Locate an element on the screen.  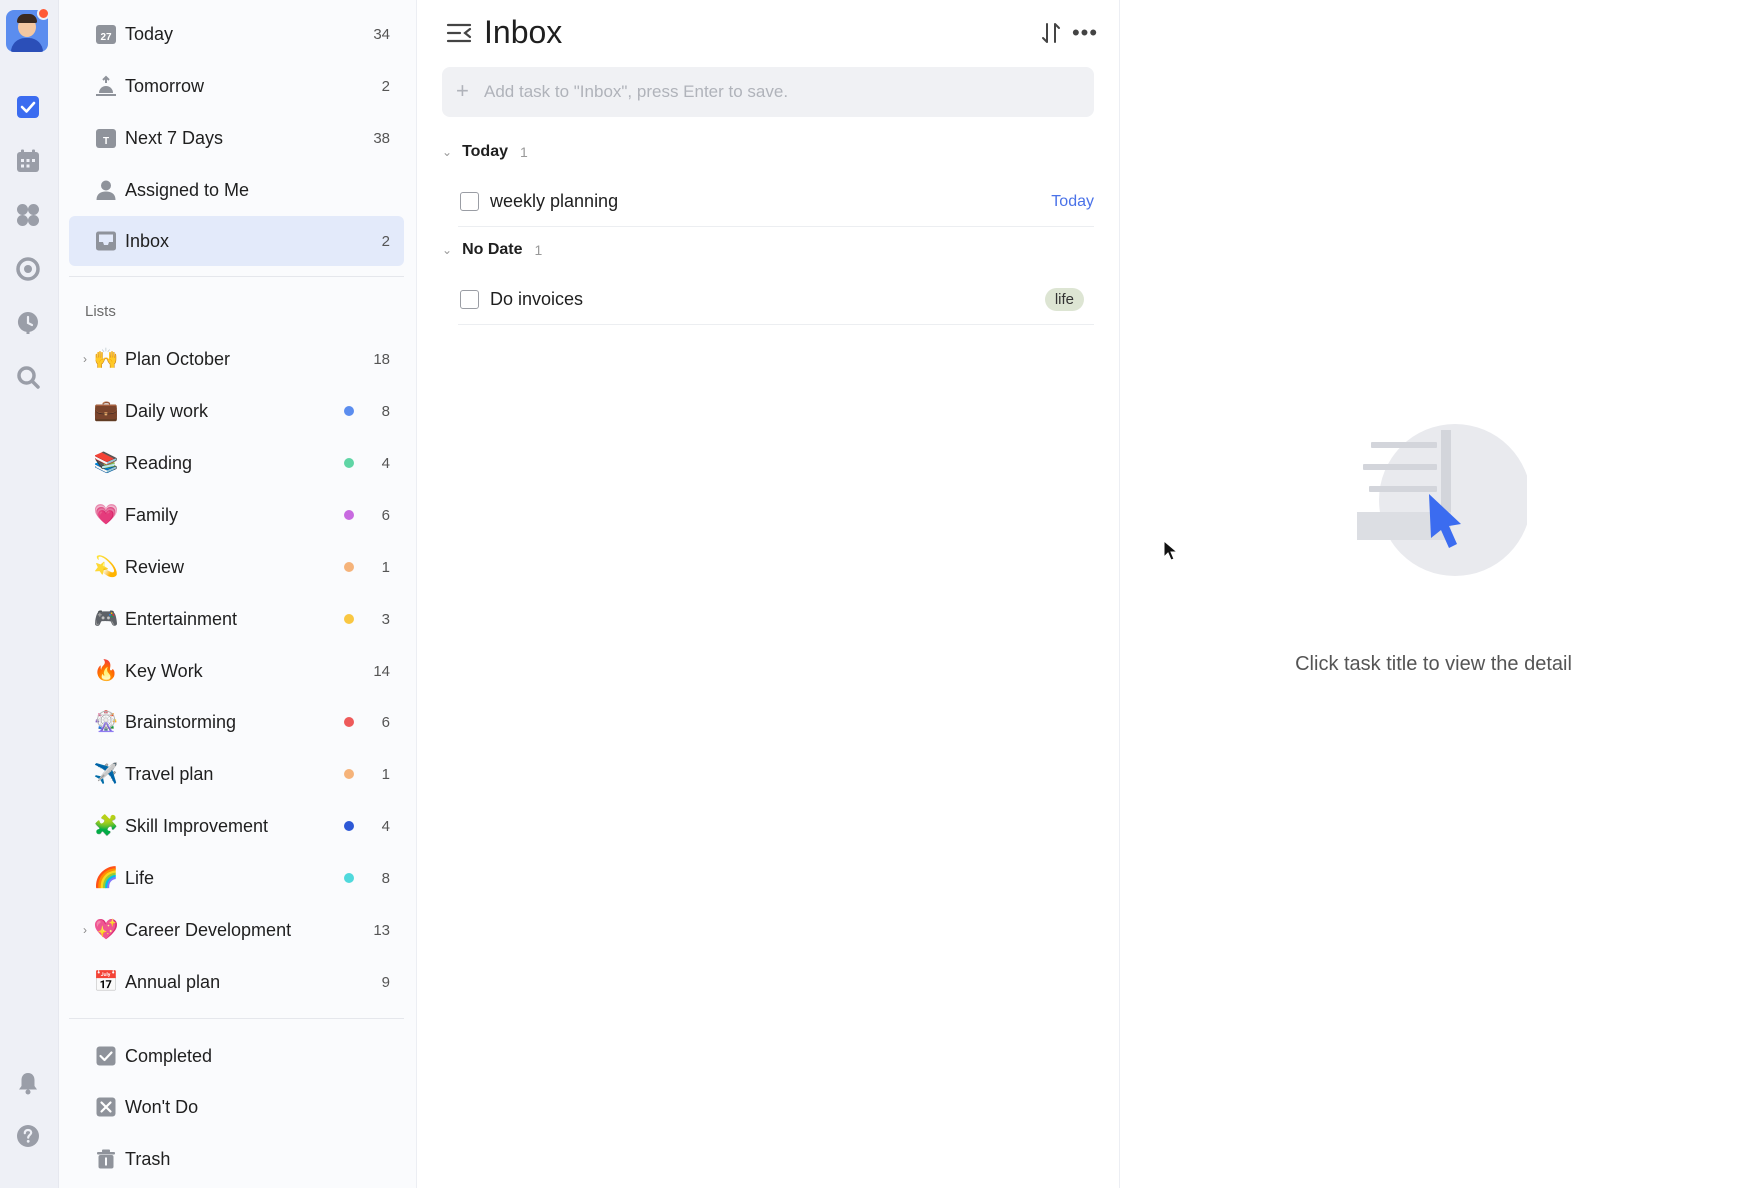
sidebar-item-label: Today is located at coordinates (149, 33).